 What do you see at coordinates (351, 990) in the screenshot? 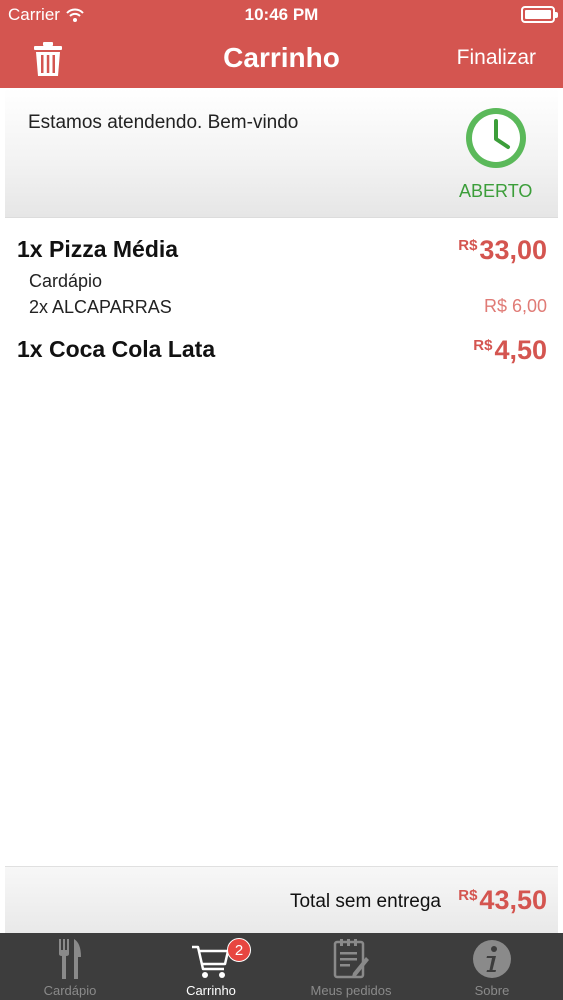
I see `tab-label: Meus pedidos` at bounding box center [351, 990].